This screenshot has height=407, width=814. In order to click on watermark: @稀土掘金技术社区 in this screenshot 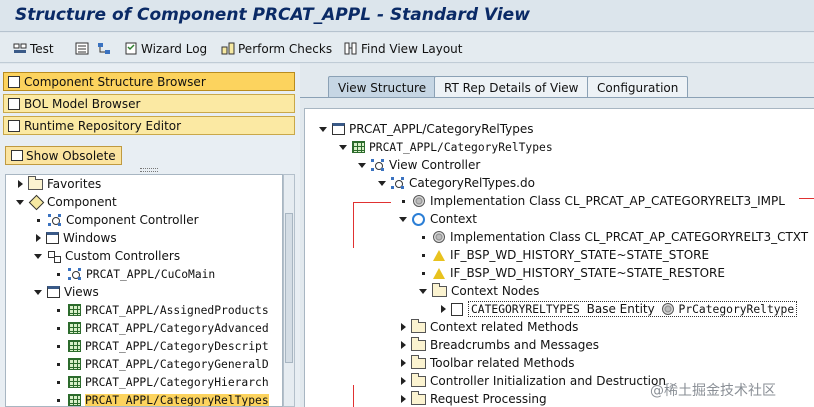, I will do `click(713, 391)`.